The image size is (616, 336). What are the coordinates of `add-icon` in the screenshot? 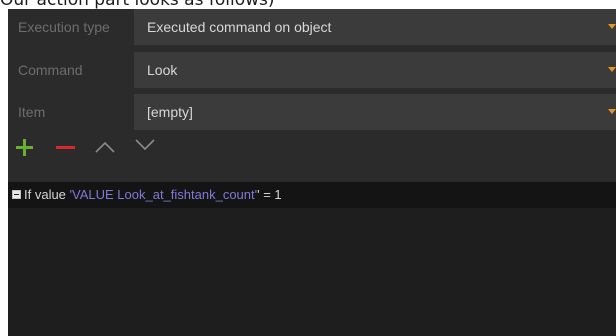 It's located at (25, 147).